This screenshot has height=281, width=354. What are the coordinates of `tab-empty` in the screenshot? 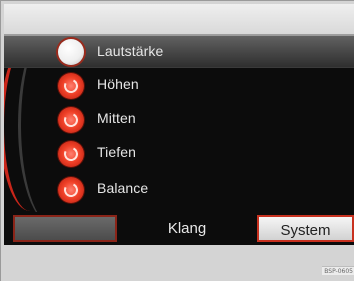 It's located at (65, 228).